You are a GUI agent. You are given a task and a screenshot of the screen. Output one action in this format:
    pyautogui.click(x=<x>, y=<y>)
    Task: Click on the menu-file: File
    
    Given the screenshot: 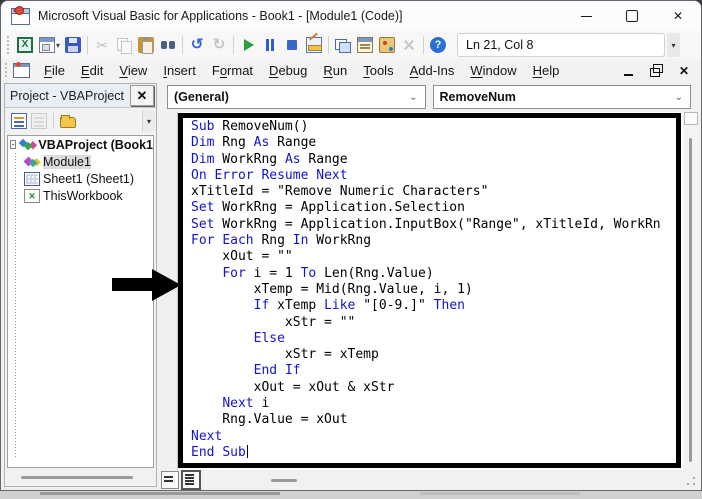 What is the action you would take?
    pyautogui.click(x=54, y=70)
    